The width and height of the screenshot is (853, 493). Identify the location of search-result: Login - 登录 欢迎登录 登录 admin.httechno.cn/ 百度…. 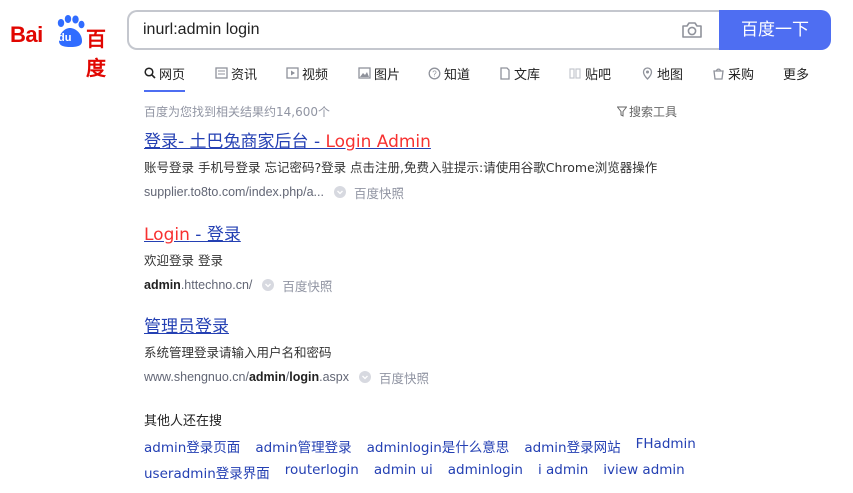
(238, 259).